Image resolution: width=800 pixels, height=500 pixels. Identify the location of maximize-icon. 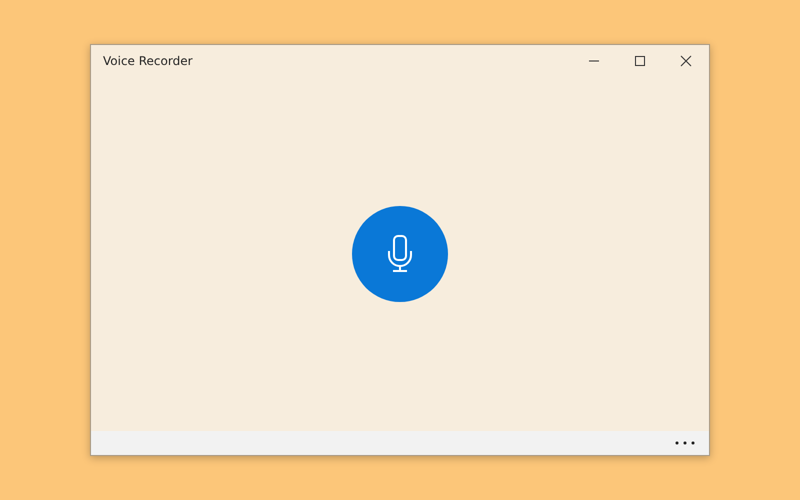
(640, 61).